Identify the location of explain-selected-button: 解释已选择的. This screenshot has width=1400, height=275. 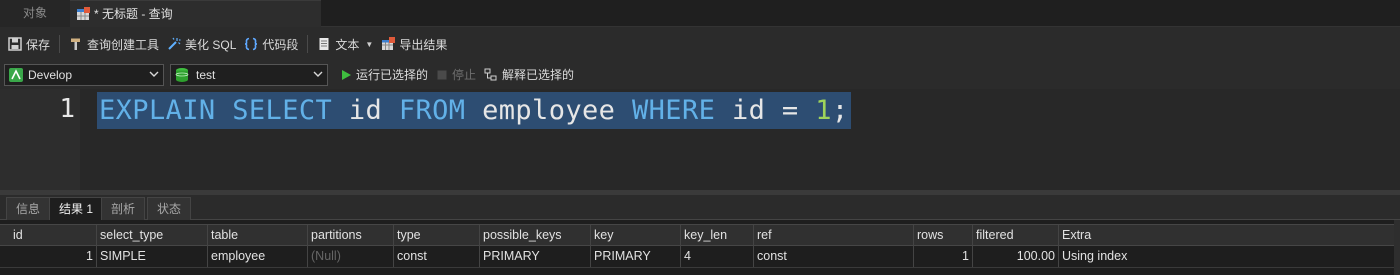
(529, 75).